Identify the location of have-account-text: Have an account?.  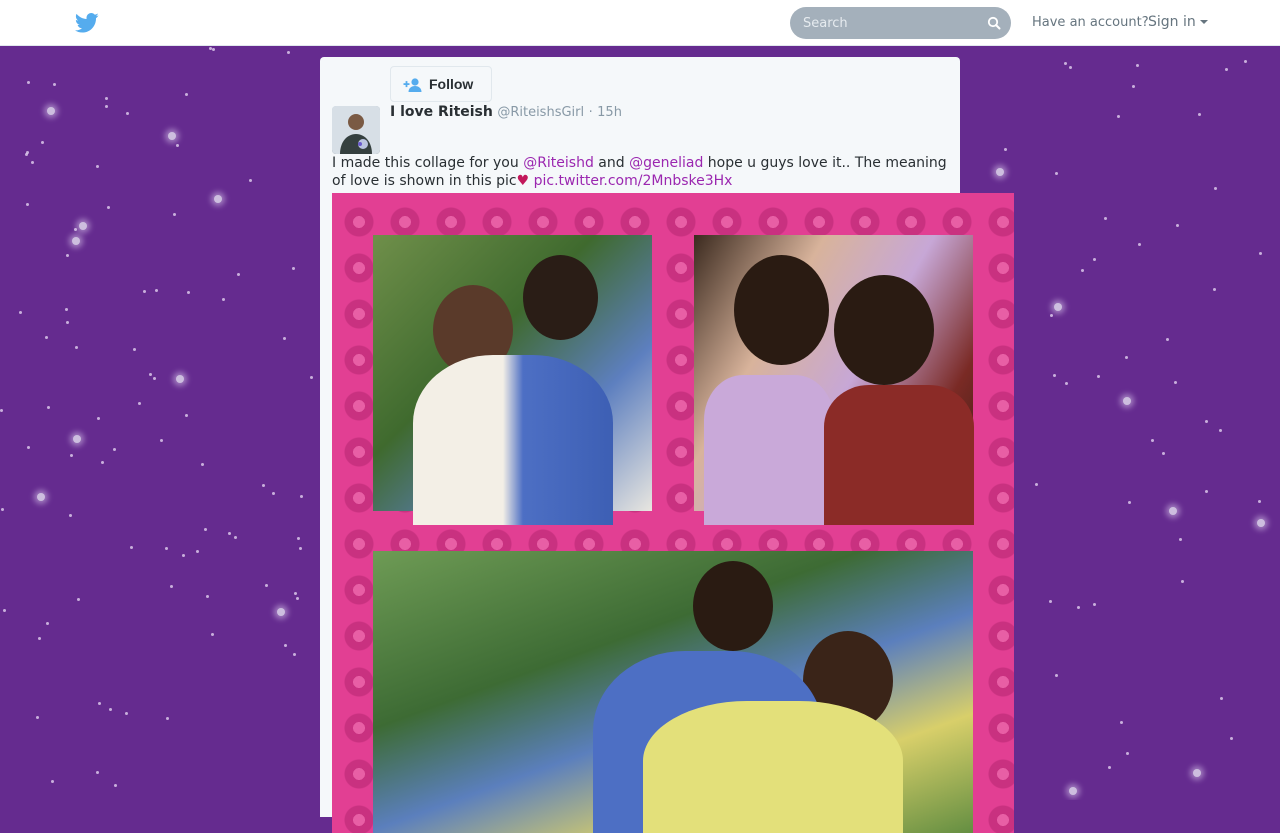
(1090, 22).